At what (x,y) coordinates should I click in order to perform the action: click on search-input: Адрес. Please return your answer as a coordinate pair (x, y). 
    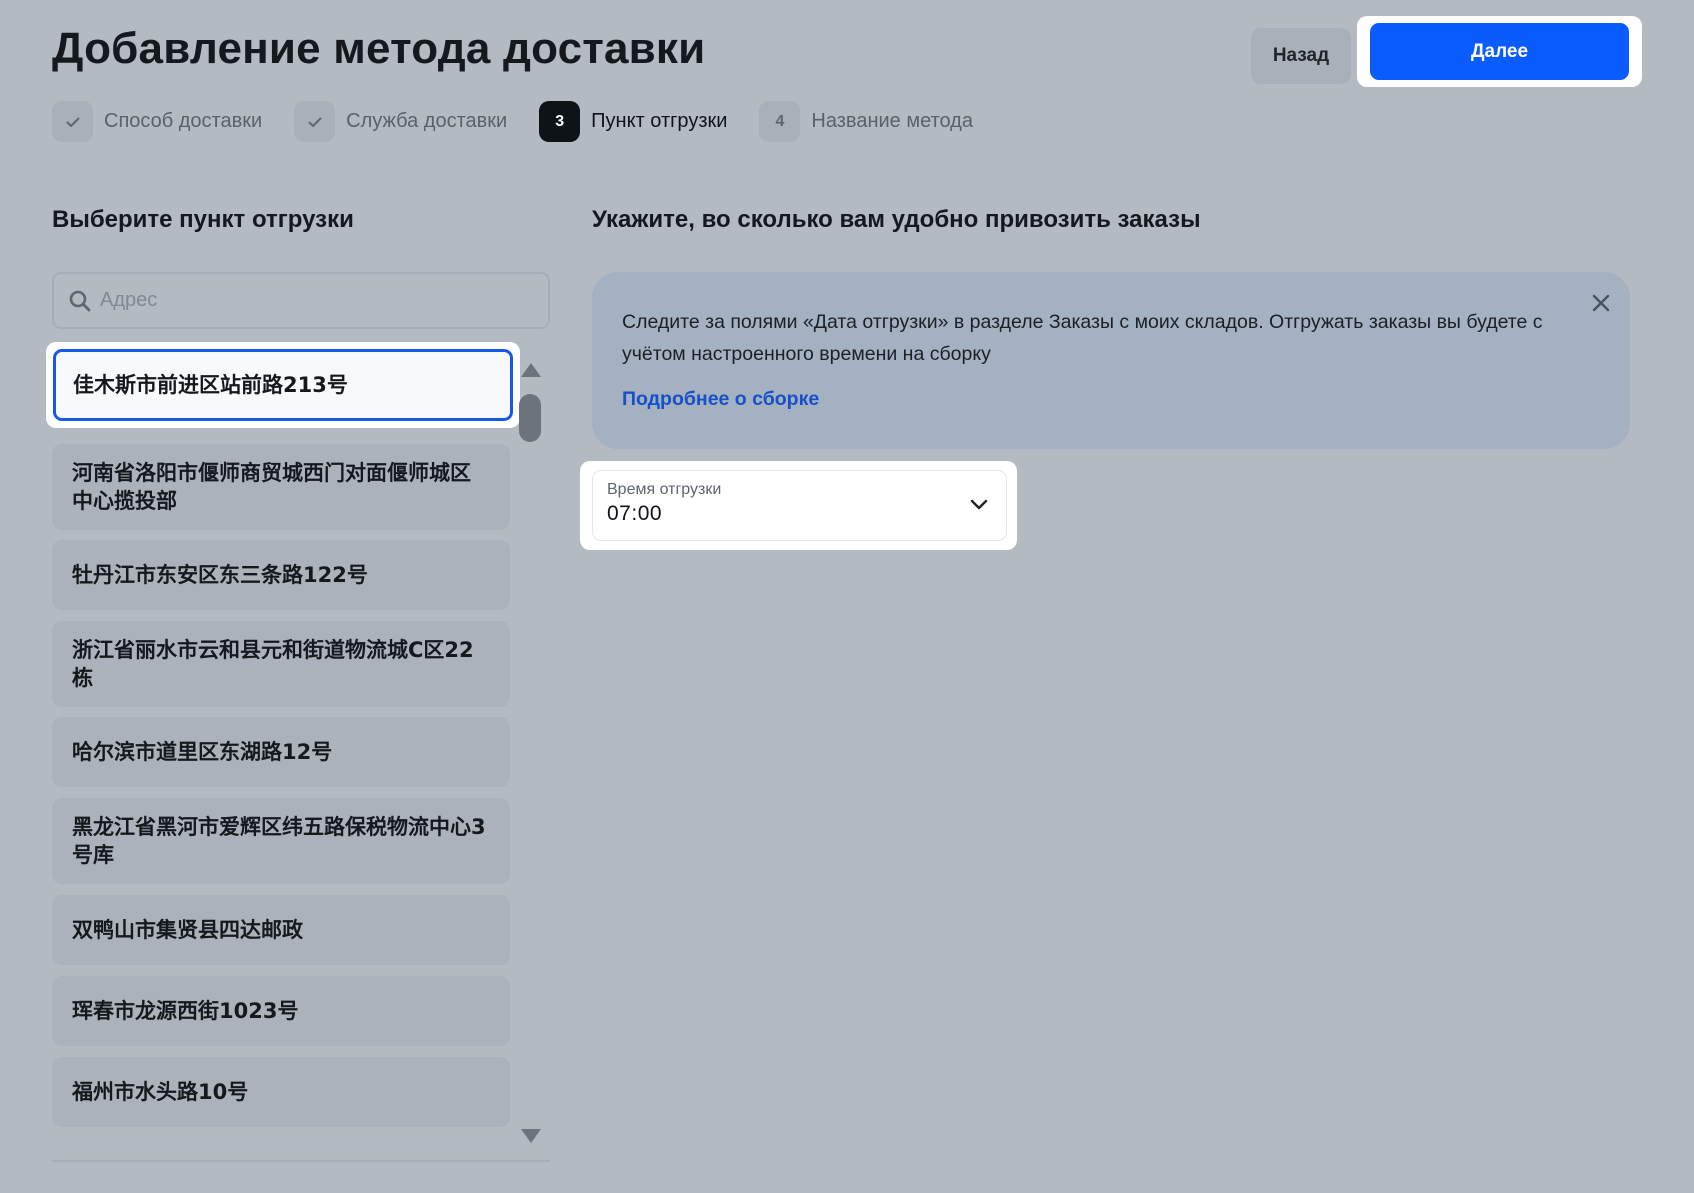
    Looking at the image, I should click on (301, 300).